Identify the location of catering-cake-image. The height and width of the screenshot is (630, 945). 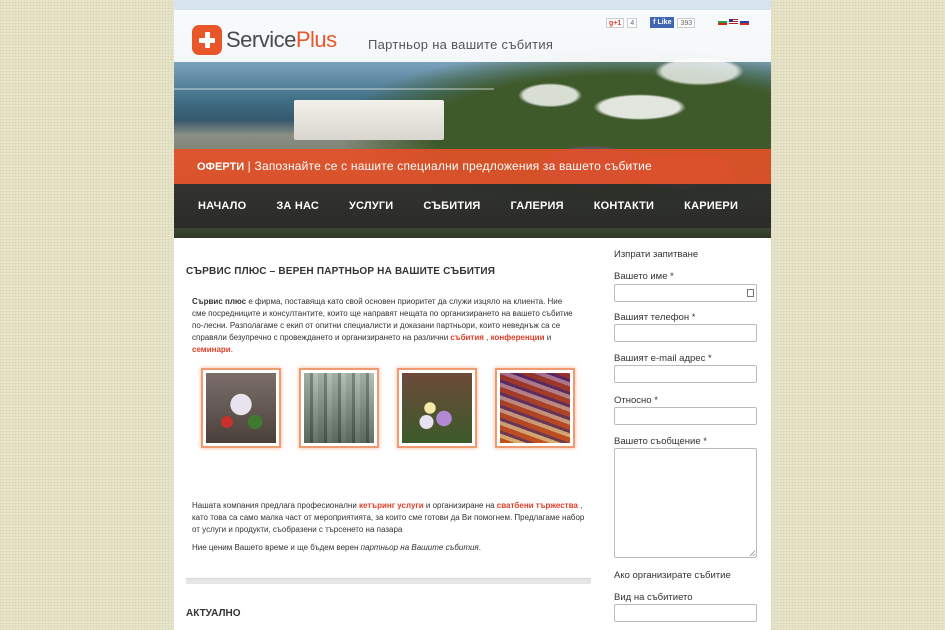
(241, 408).